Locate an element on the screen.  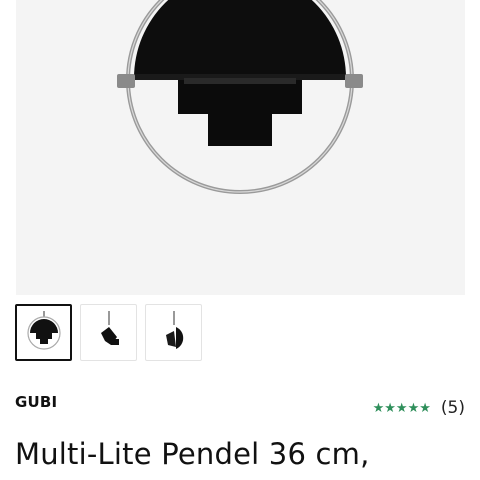
thumbnail-side is located at coordinates (108, 332).